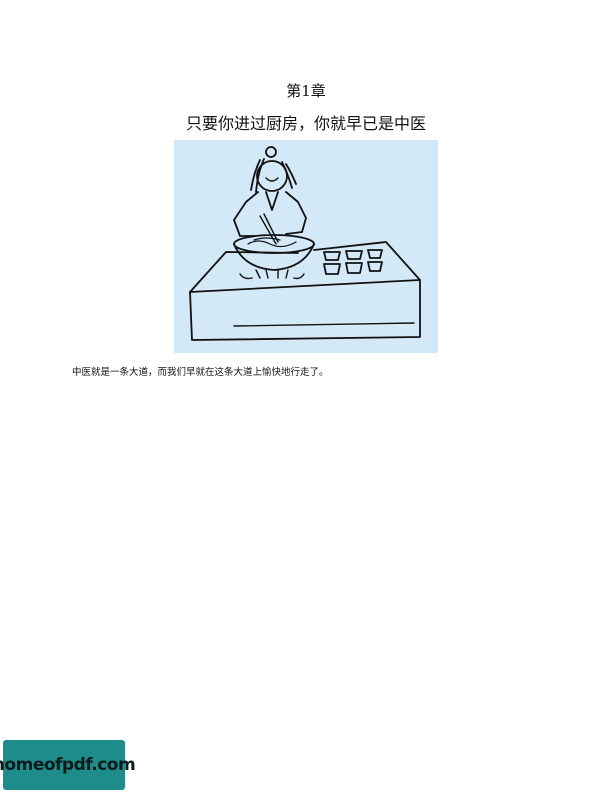 The height and width of the screenshot is (792, 612). What do you see at coordinates (306, 91) in the screenshot?
I see `chapter-label: 第1章` at bounding box center [306, 91].